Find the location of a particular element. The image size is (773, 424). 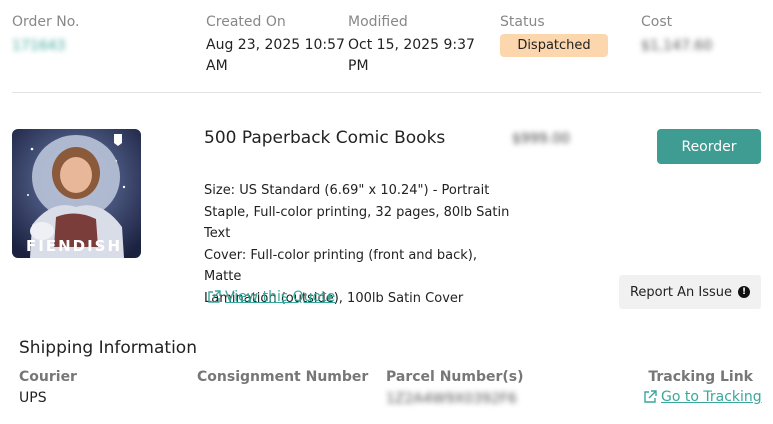

created-label: Created On is located at coordinates (246, 22).